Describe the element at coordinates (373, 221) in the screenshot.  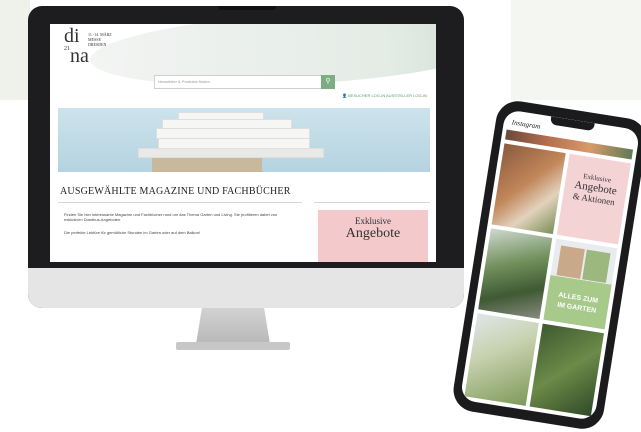
I see `promo-line-1: Exklusive` at that location.